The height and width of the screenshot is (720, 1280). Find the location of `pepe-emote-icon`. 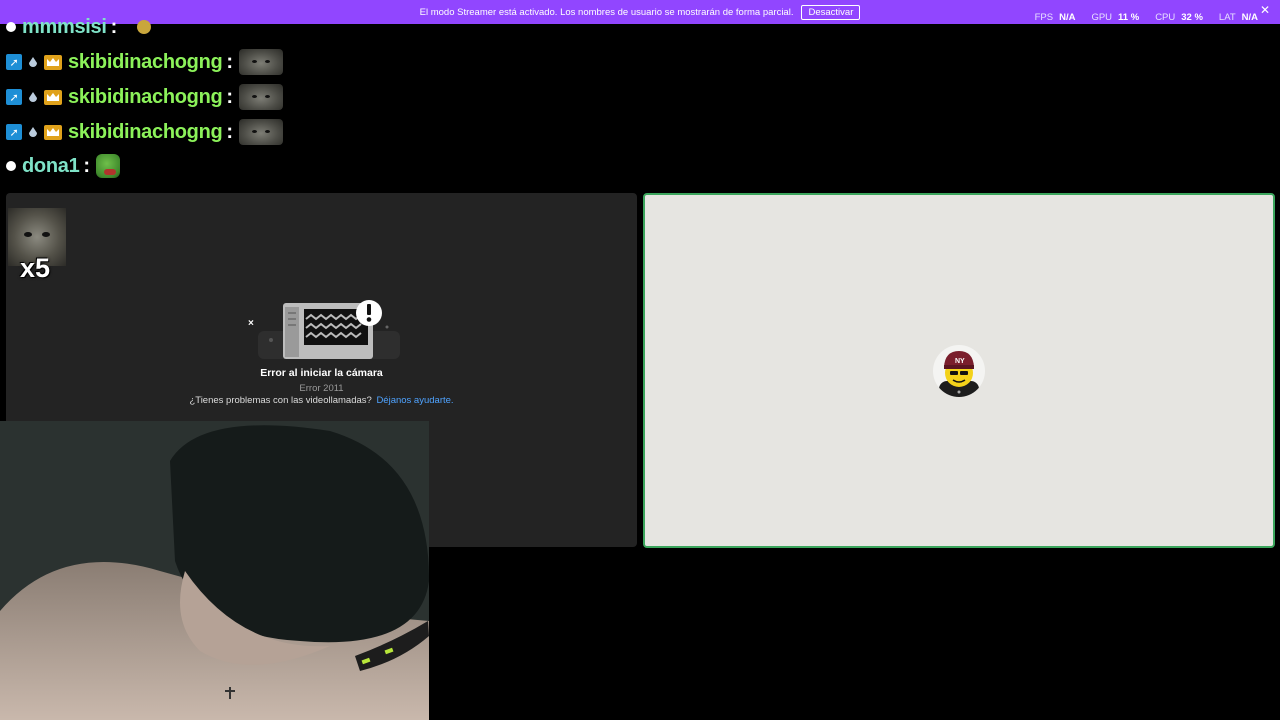

pepe-emote-icon is located at coordinates (107, 166).